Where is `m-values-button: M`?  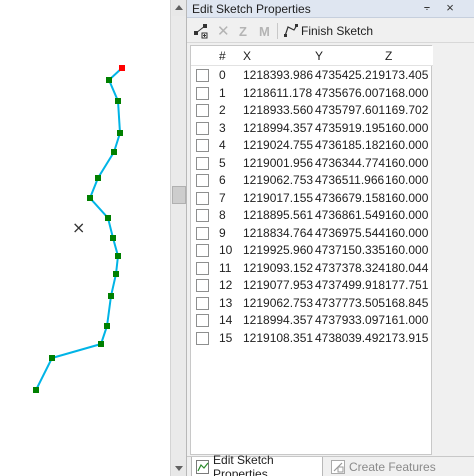 m-values-button: M is located at coordinates (264, 31).